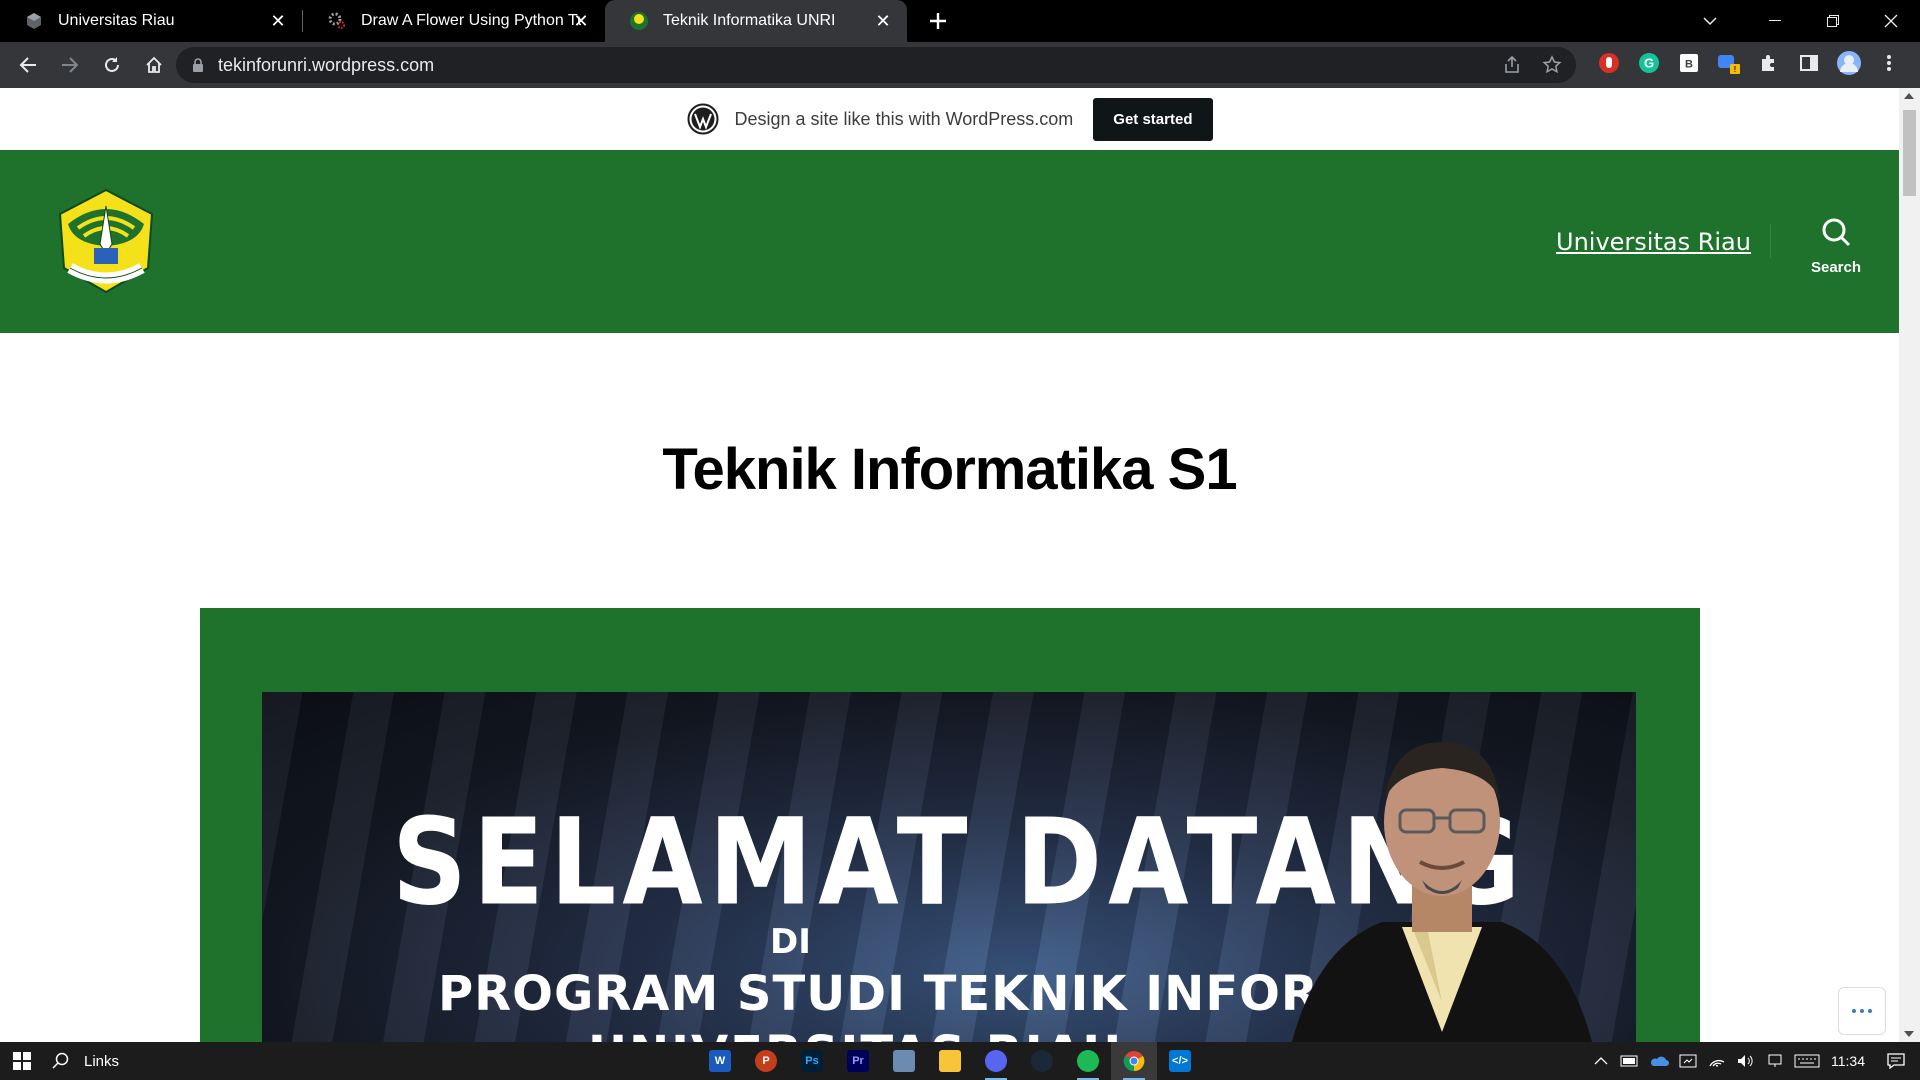 Image resolution: width=1920 pixels, height=1080 pixels. Describe the element at coordinates (337, 21) in the screenshot. I see `gears-icon` at that location.